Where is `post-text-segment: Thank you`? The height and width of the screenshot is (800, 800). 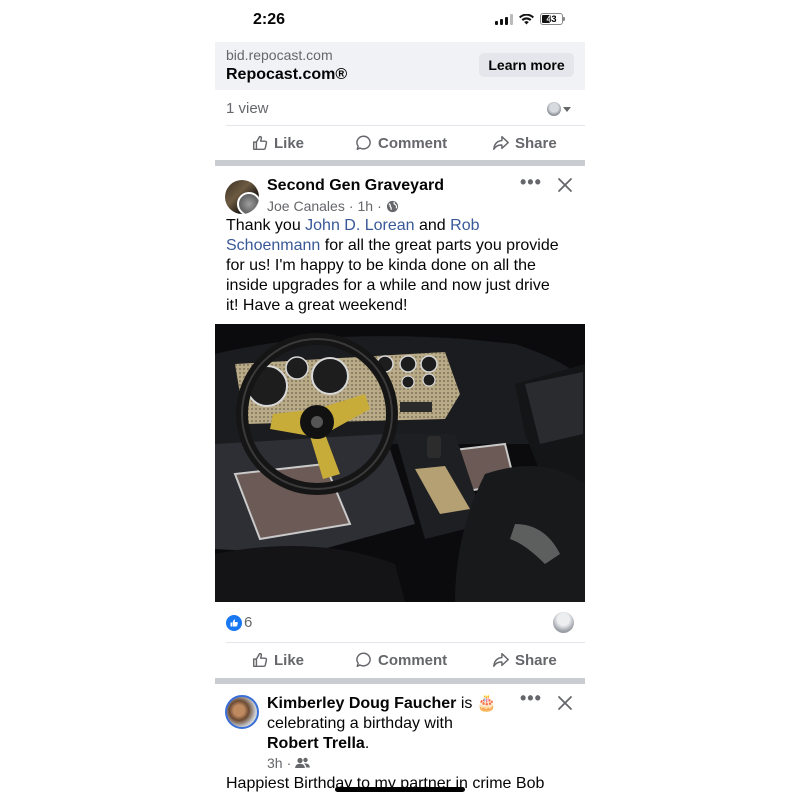 post-text-segment: Thank you is located at coordinates (266, 225).